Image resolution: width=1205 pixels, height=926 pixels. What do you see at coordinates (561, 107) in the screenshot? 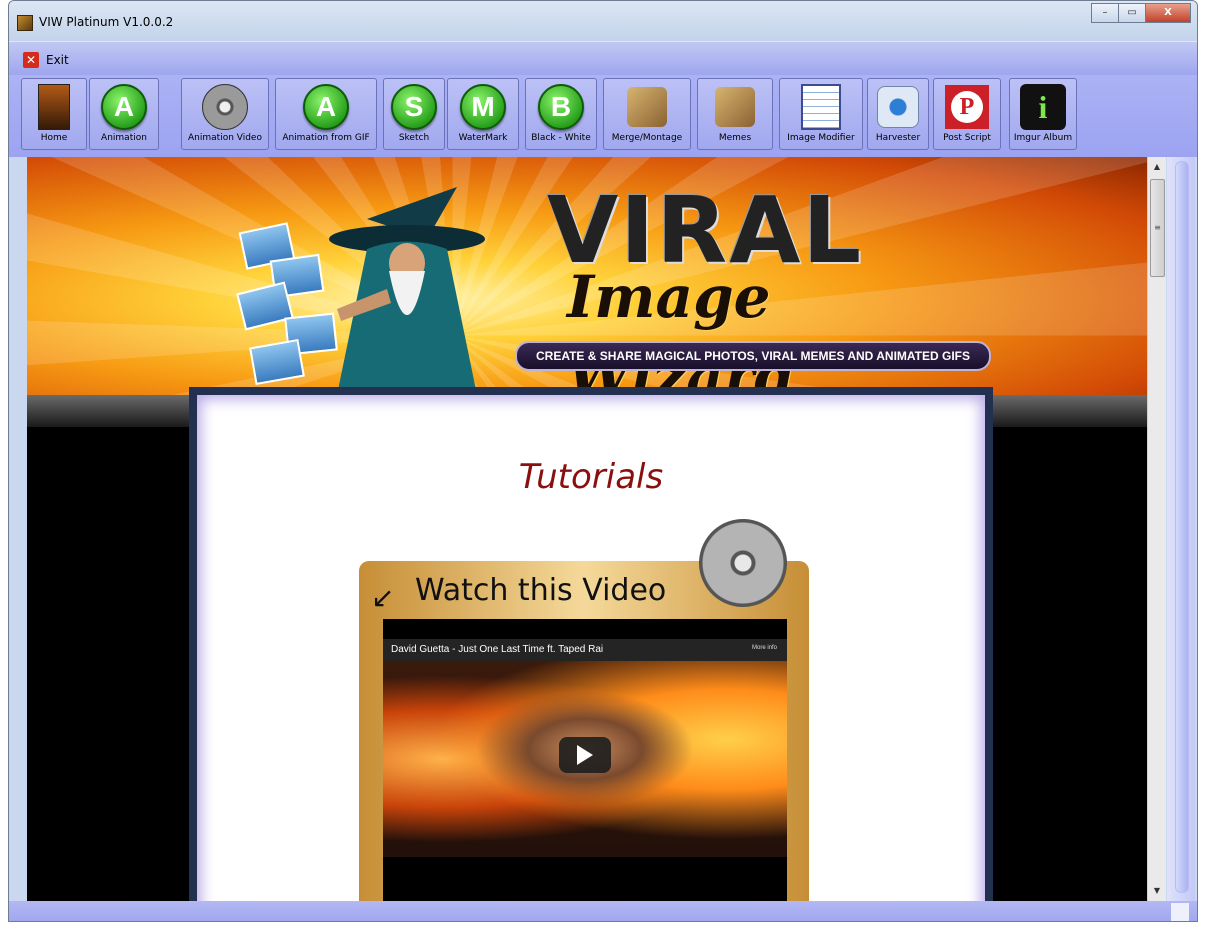
I see `black-white-b-icon: B` at bounding box center [561, 107].